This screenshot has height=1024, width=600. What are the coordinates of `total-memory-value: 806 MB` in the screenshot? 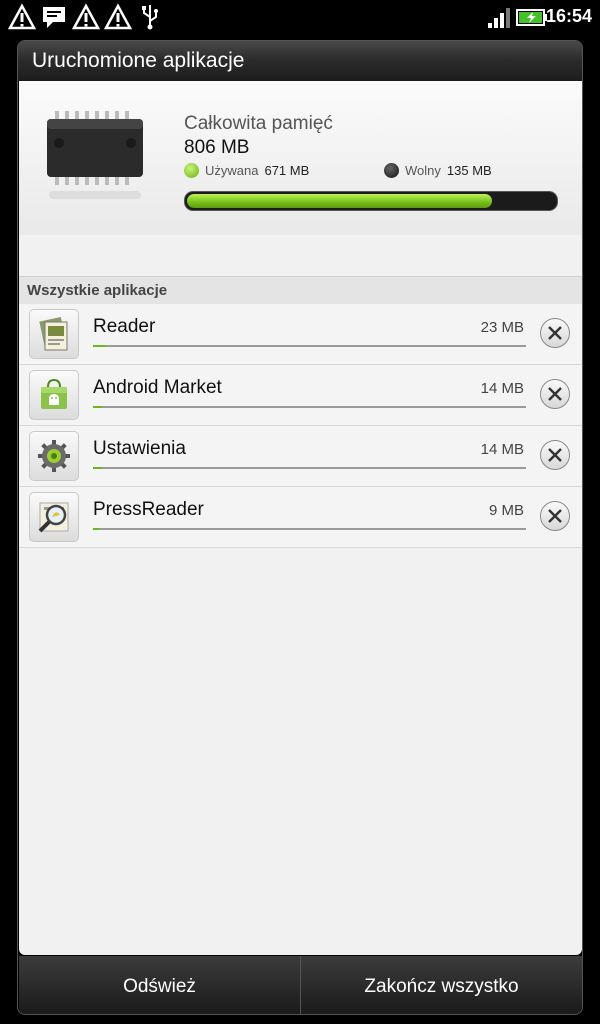 It's located at (217, 147).